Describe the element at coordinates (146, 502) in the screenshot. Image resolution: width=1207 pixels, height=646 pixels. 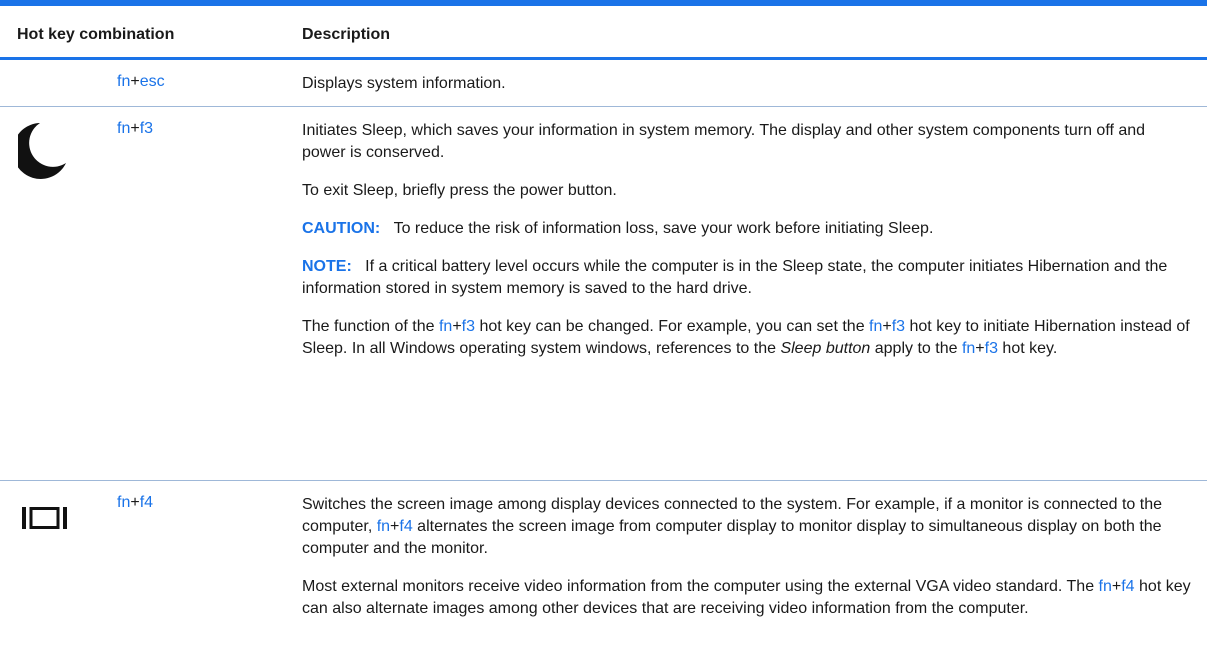
I see `key-f4: f4` at that location.